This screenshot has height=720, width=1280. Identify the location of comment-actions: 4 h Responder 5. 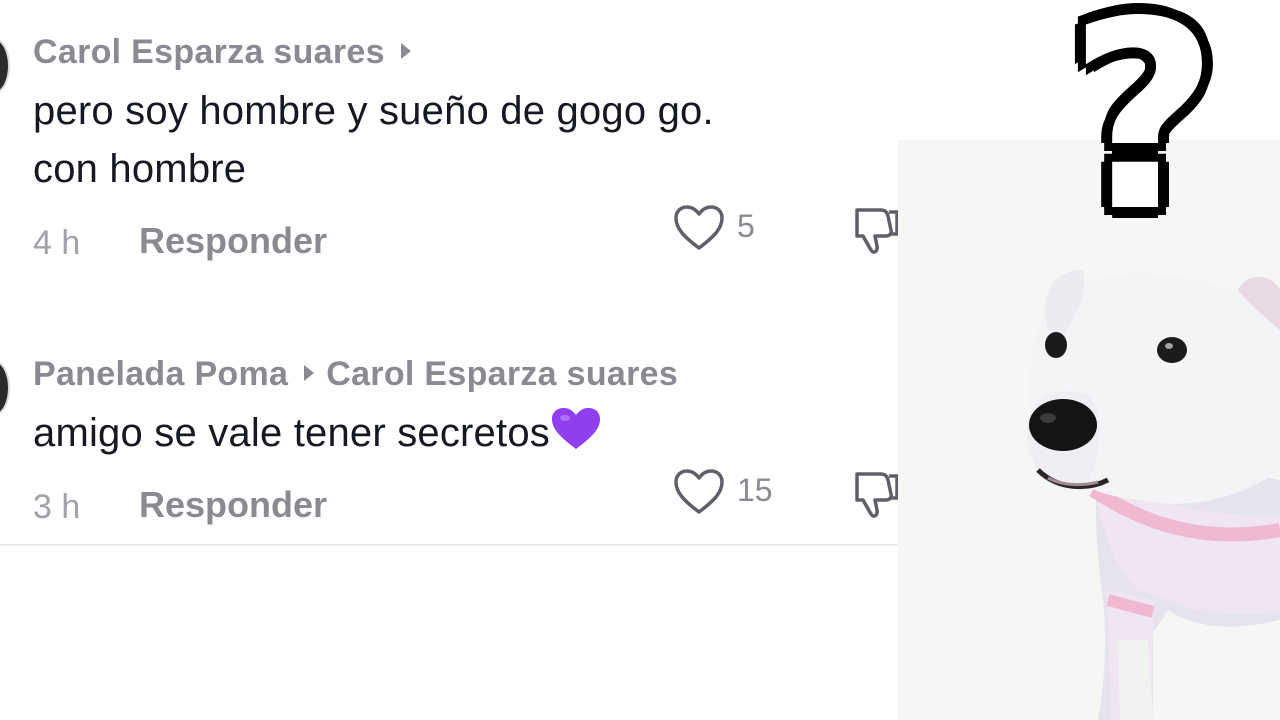
(466, 240).